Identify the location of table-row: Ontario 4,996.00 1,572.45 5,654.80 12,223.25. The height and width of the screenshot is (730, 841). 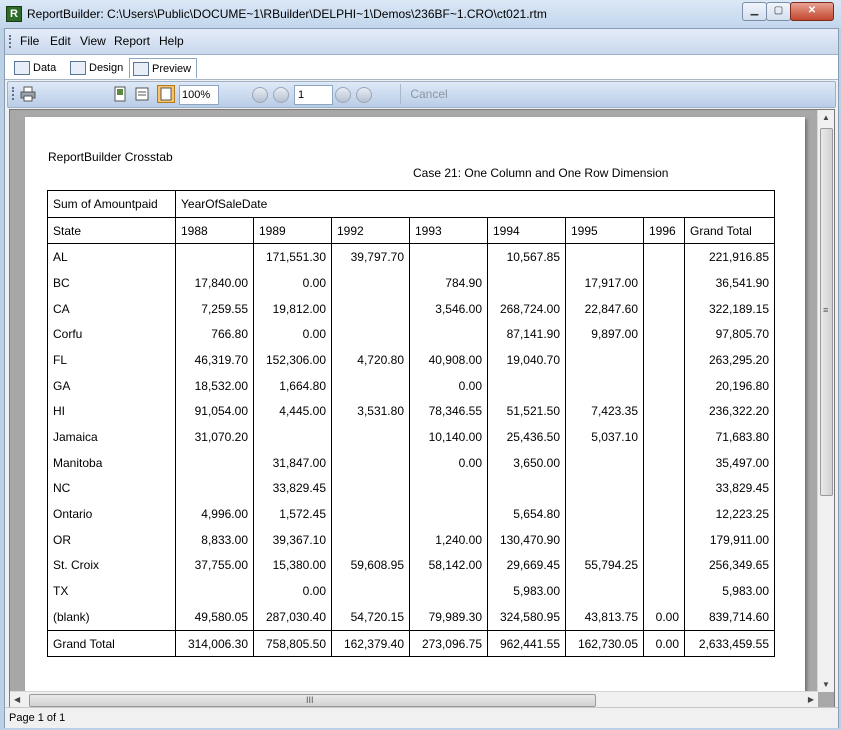
(411, 514).